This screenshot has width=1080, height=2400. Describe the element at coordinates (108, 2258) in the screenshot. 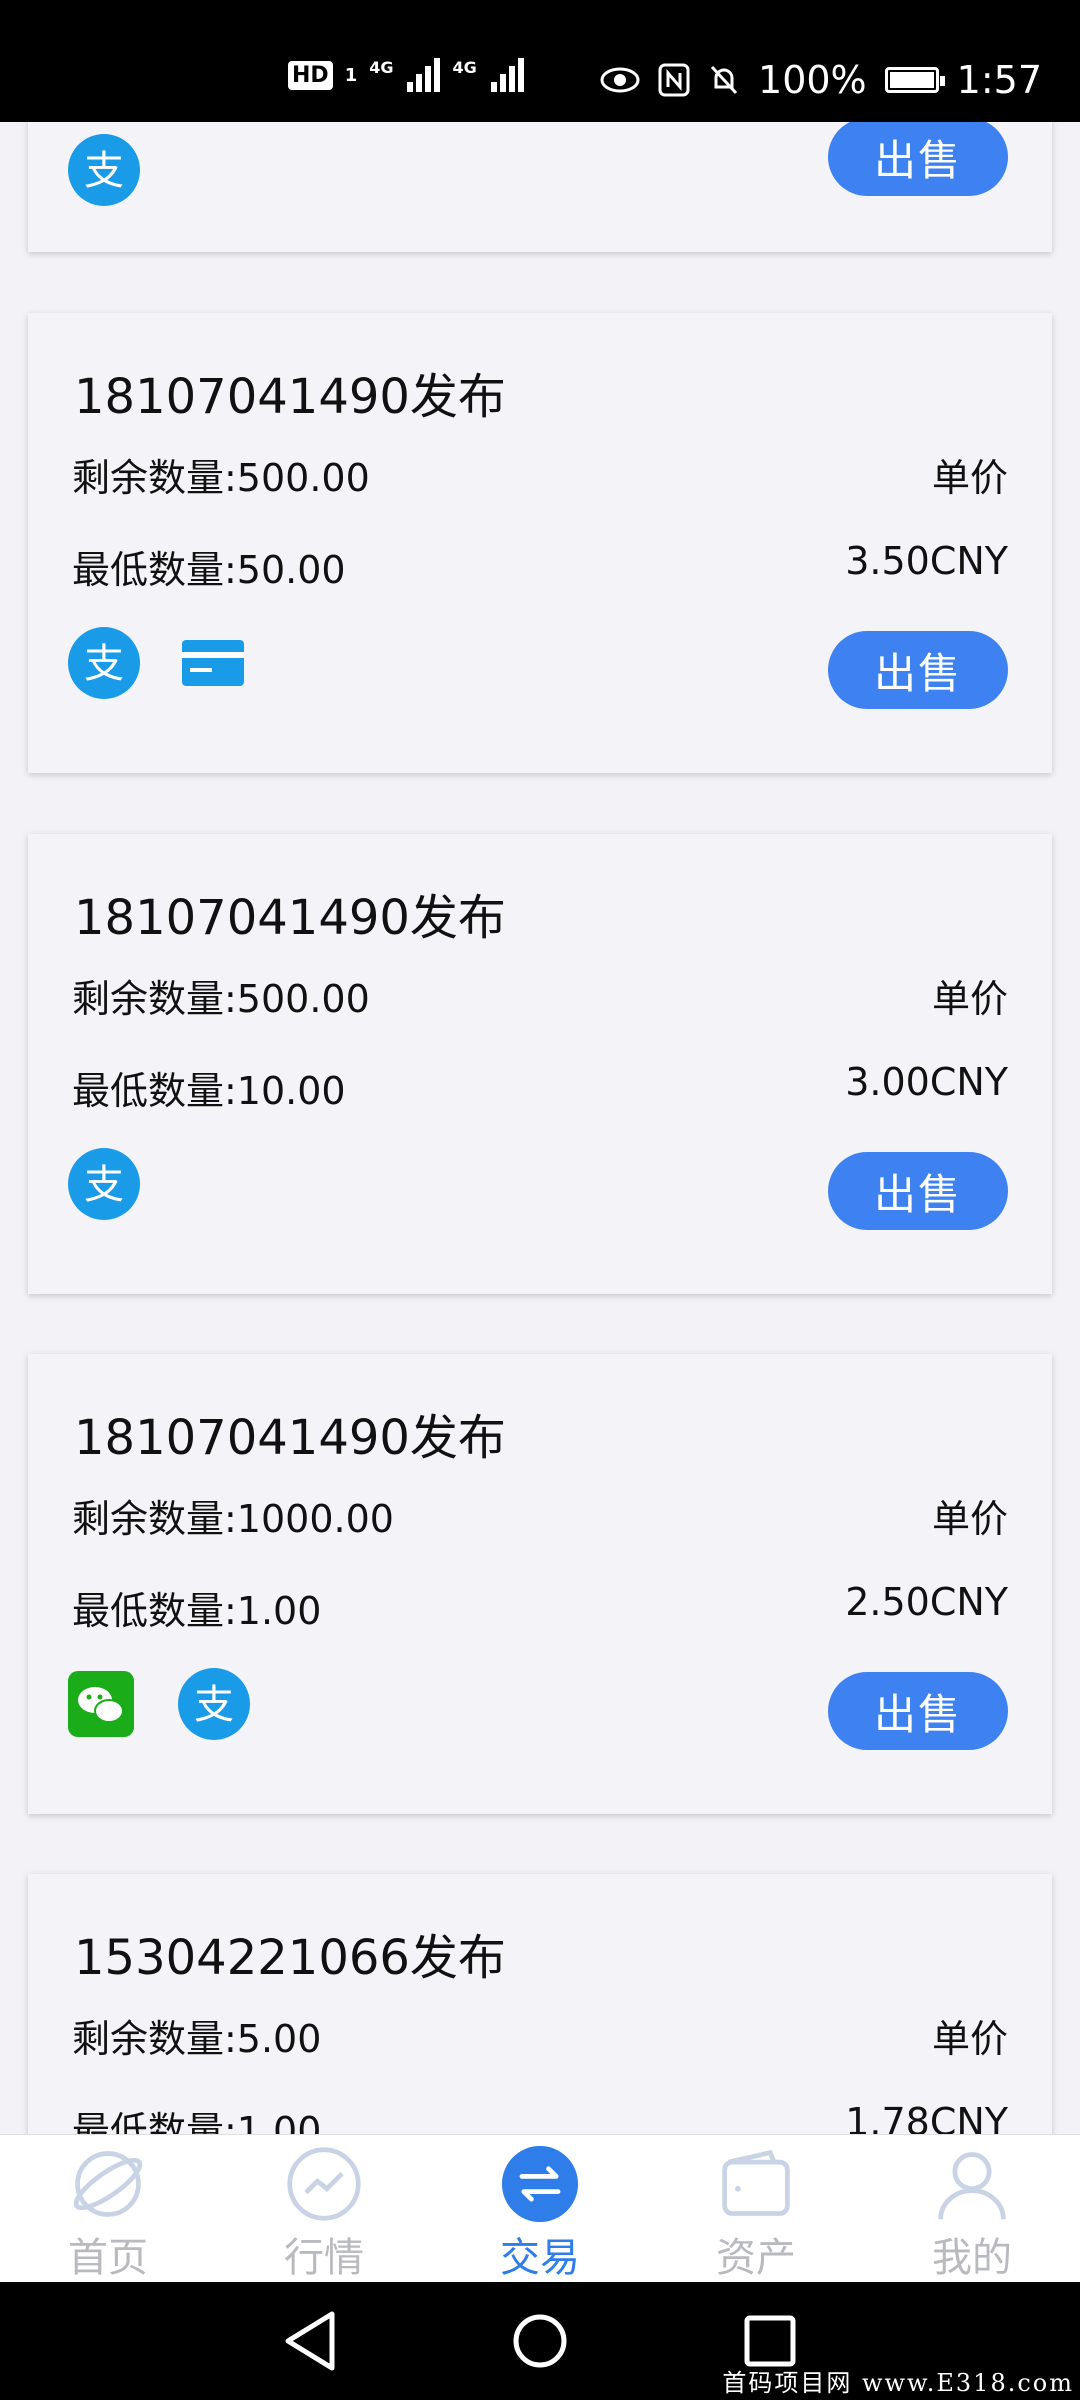

I see `tab-home-label: 首页` at that location.